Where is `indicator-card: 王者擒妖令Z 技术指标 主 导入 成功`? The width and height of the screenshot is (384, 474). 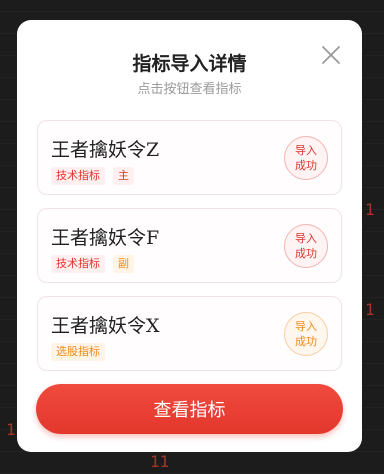
indicator-card: 王者擒妖令Z 技术指标 主 导入 成功 is located at coordinates (189, 157).